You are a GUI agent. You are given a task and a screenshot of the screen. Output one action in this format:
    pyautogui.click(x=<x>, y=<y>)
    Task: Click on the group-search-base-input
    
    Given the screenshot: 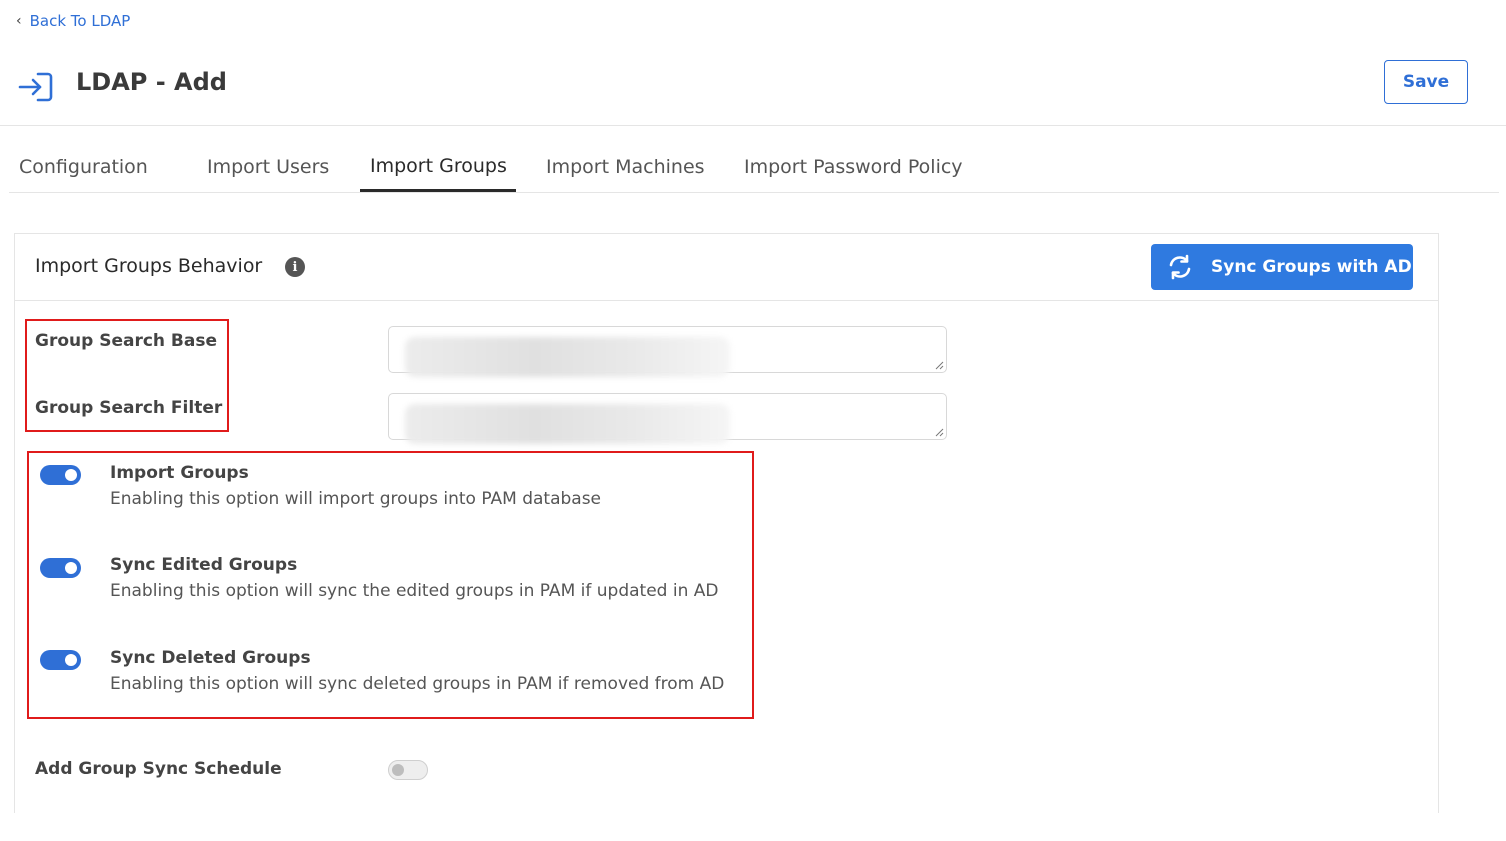 What is the action you would take?
    pyautogui.click(x=667, y=351)
    